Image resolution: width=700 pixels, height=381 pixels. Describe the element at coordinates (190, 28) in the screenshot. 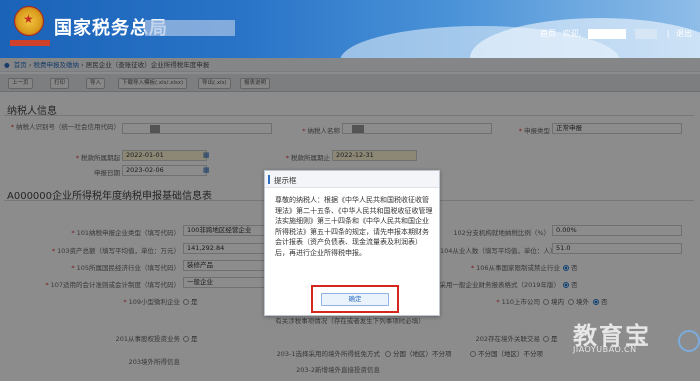

I see `site-region-masked` at that location.